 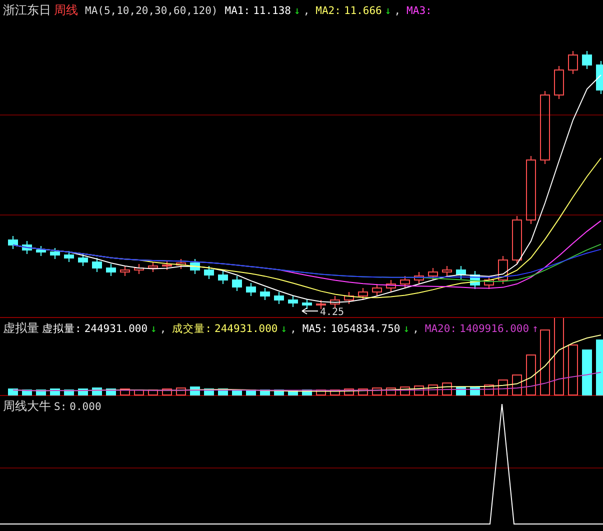 What do you see at coordinates (192, 329) in the screenshot?
I see `legend-label: 成交量:` at bounding box center [192, 329].